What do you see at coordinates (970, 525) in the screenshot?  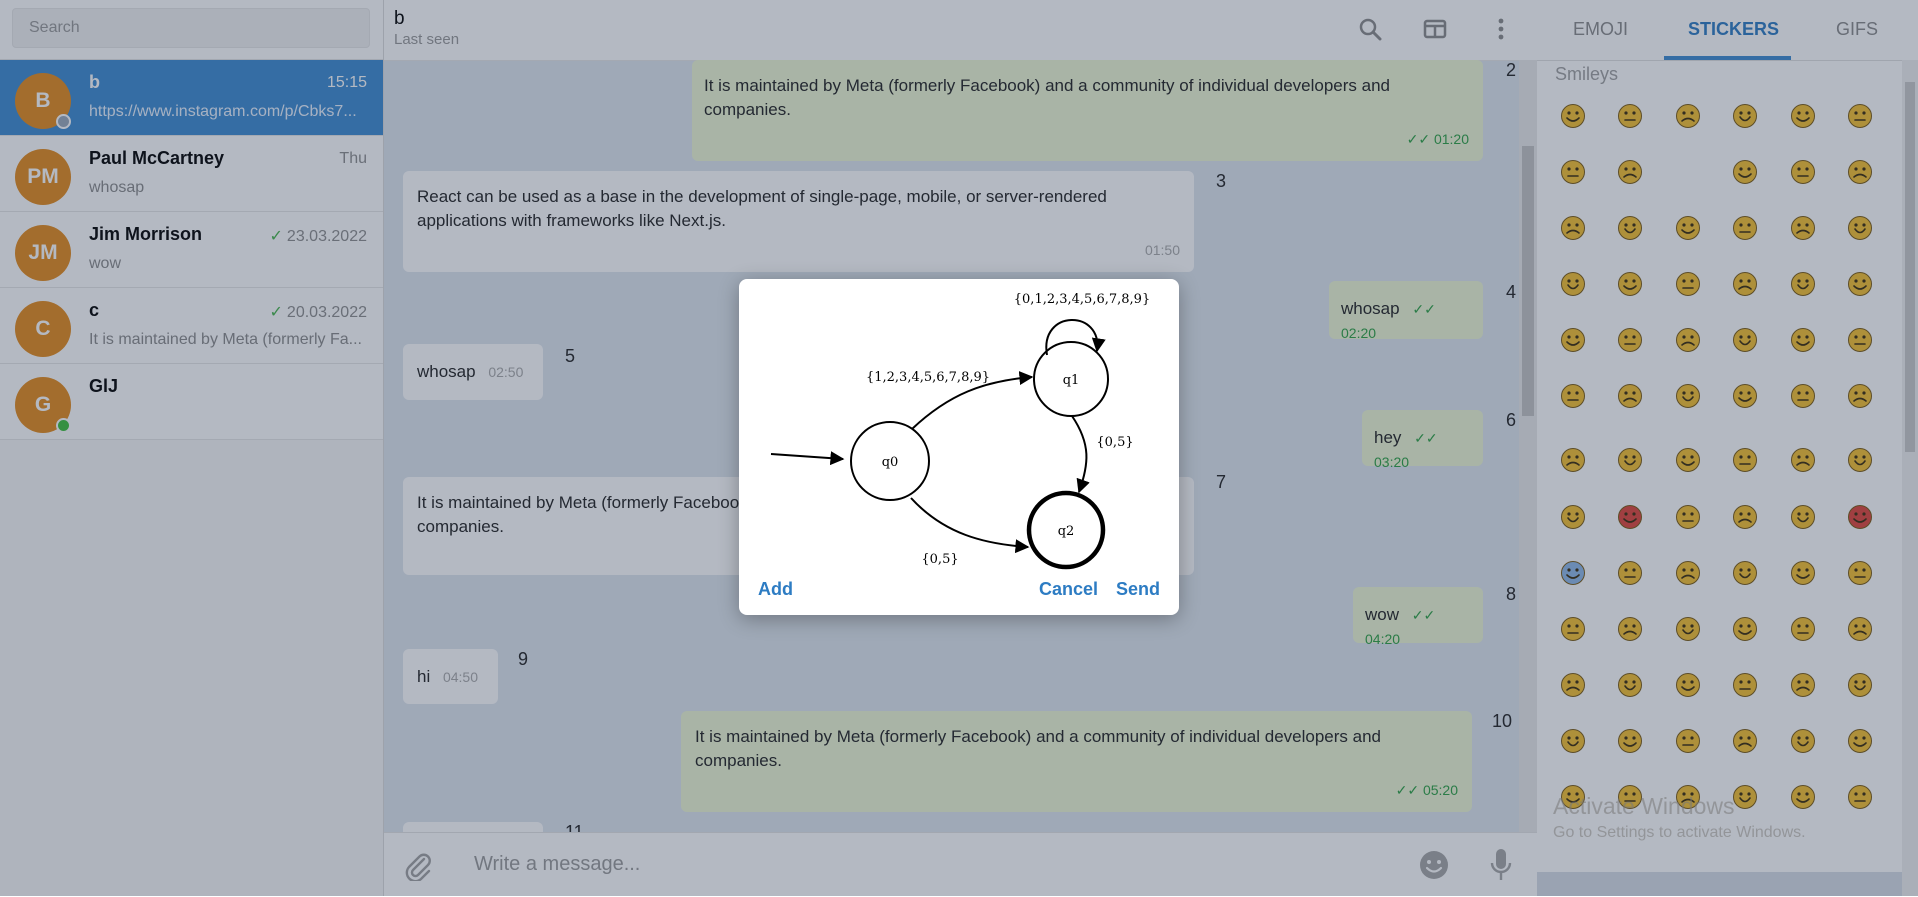 I see `edge-q0-q2` at bounding box center [970, 525].